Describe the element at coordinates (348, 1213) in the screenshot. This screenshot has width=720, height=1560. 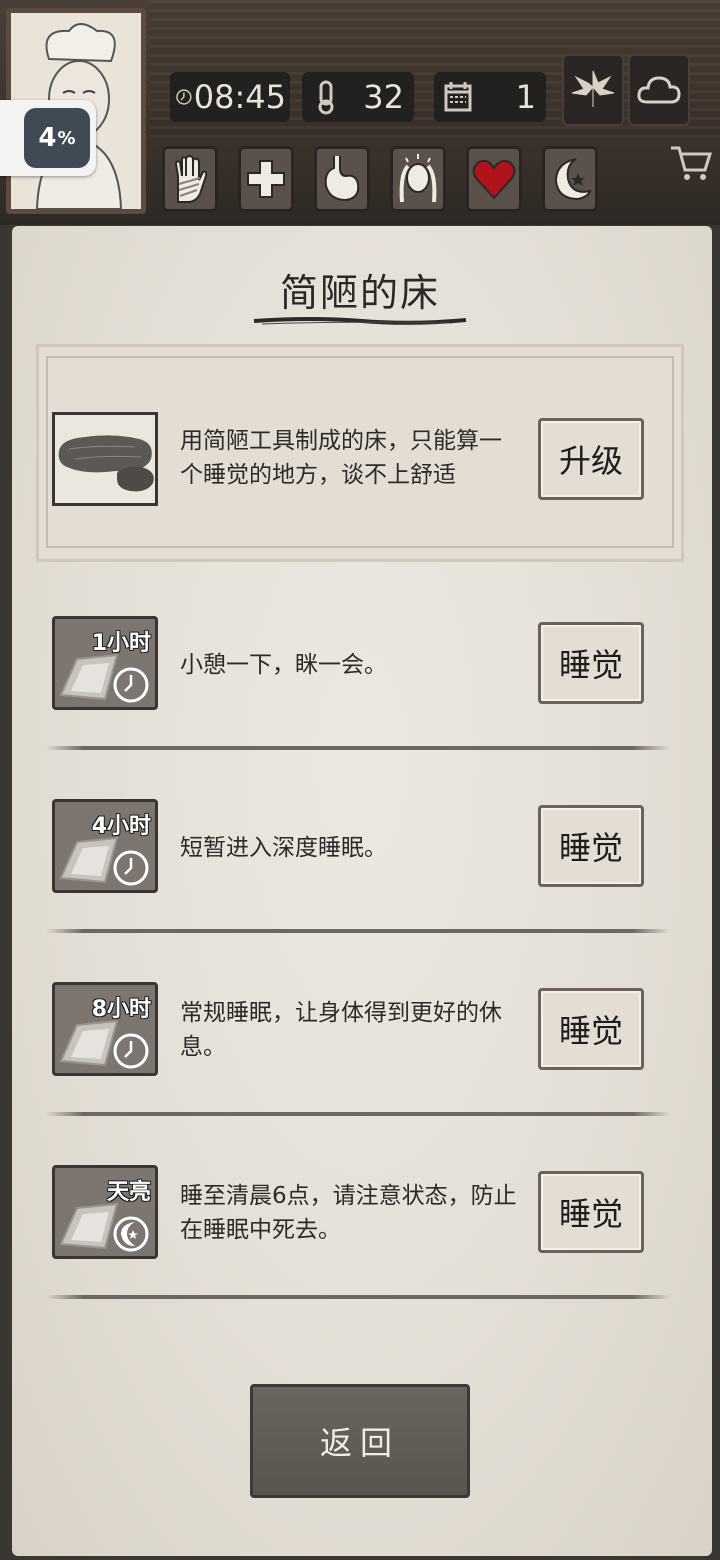
I see `sleep-dawn-description: 睡至清晨6点，请注意状态，防止在睡眠中死去。` at that location.